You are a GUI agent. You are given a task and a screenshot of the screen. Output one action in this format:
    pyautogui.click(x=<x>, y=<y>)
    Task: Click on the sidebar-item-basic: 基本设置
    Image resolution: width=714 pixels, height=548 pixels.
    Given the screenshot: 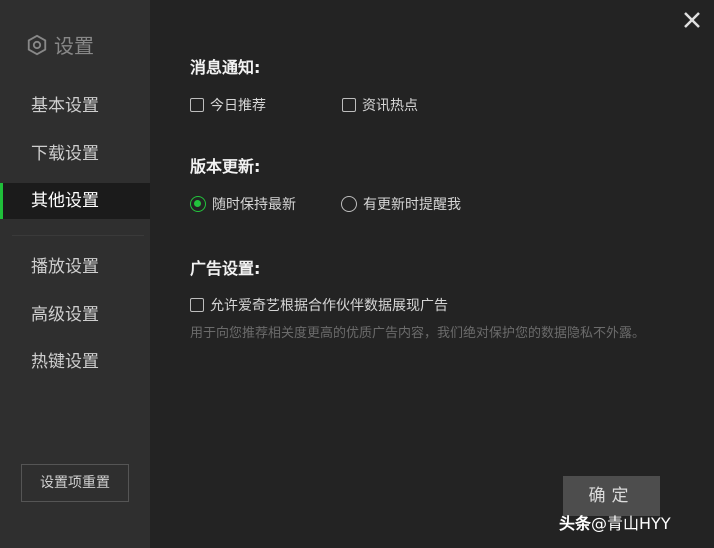 What is the action you would take?
    pyautogui.click(x=75, y=106)
    